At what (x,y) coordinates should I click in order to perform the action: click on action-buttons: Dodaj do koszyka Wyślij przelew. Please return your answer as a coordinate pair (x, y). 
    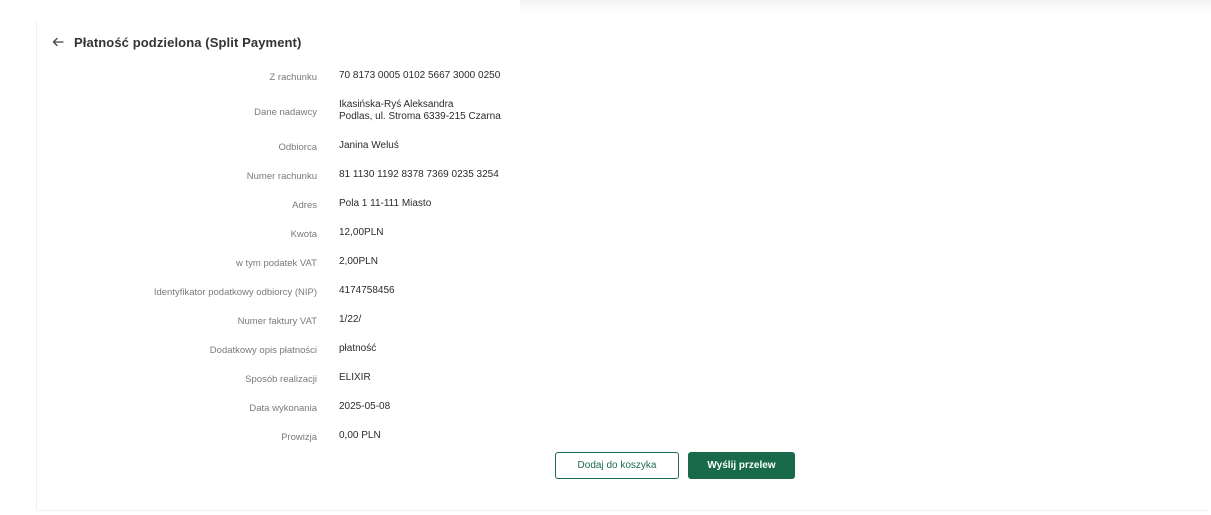
    Looking at the image, I should click on (675, 465).